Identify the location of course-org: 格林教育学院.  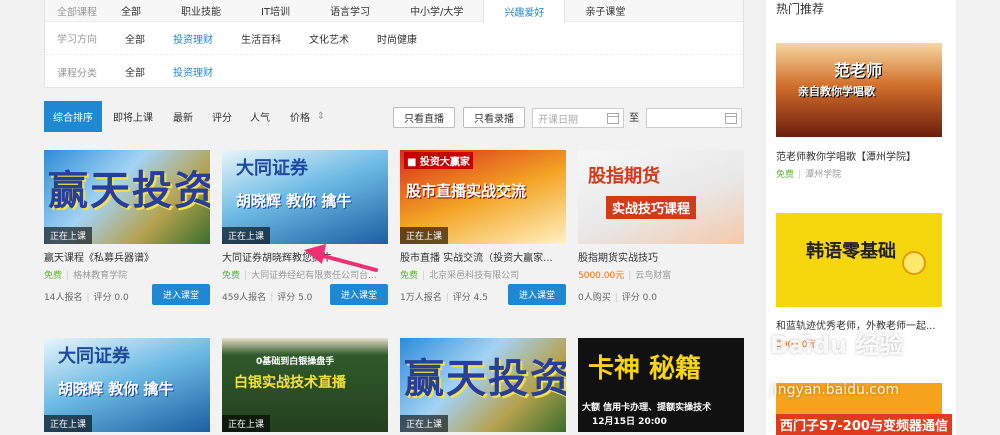
(100, 276).